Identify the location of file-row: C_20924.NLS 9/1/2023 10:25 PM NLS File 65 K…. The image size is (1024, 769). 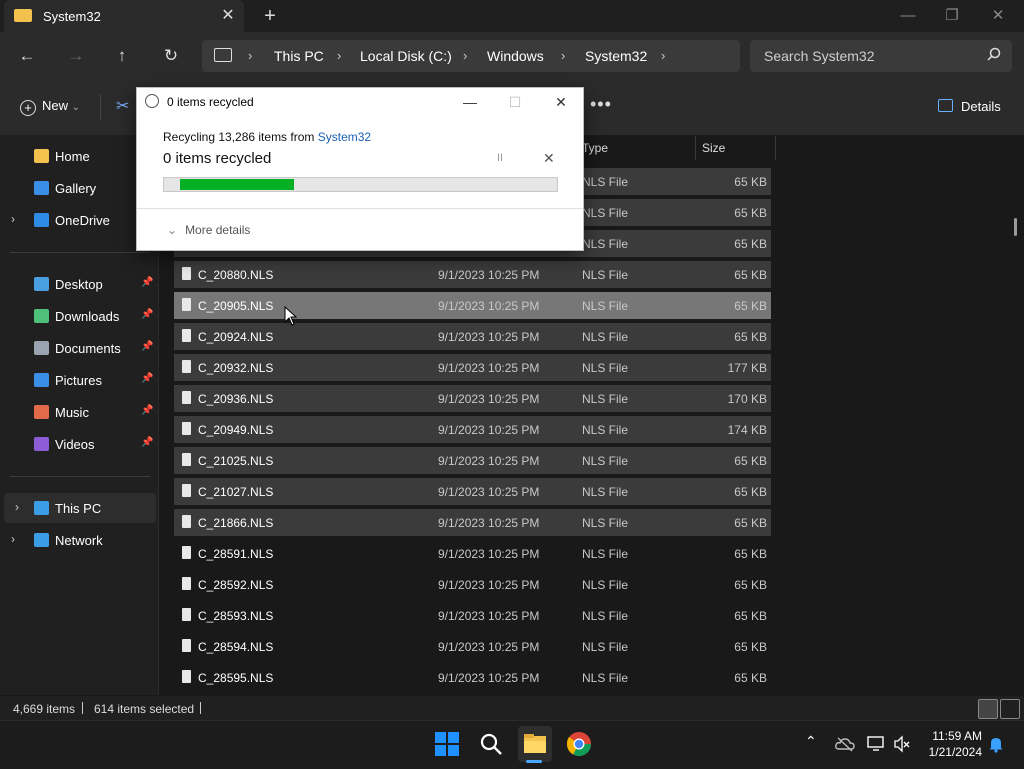
(472, 336).